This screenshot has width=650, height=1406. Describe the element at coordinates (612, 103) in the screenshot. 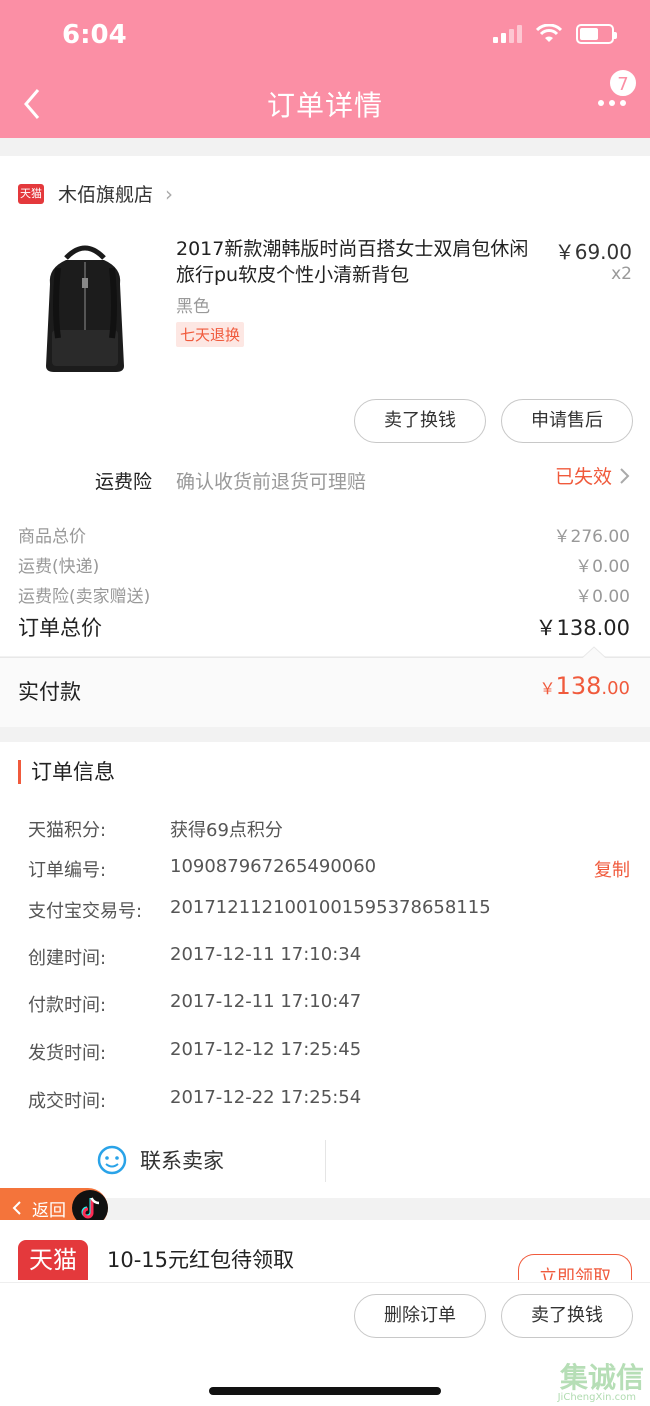

I see `more-dots-icon` at that location.